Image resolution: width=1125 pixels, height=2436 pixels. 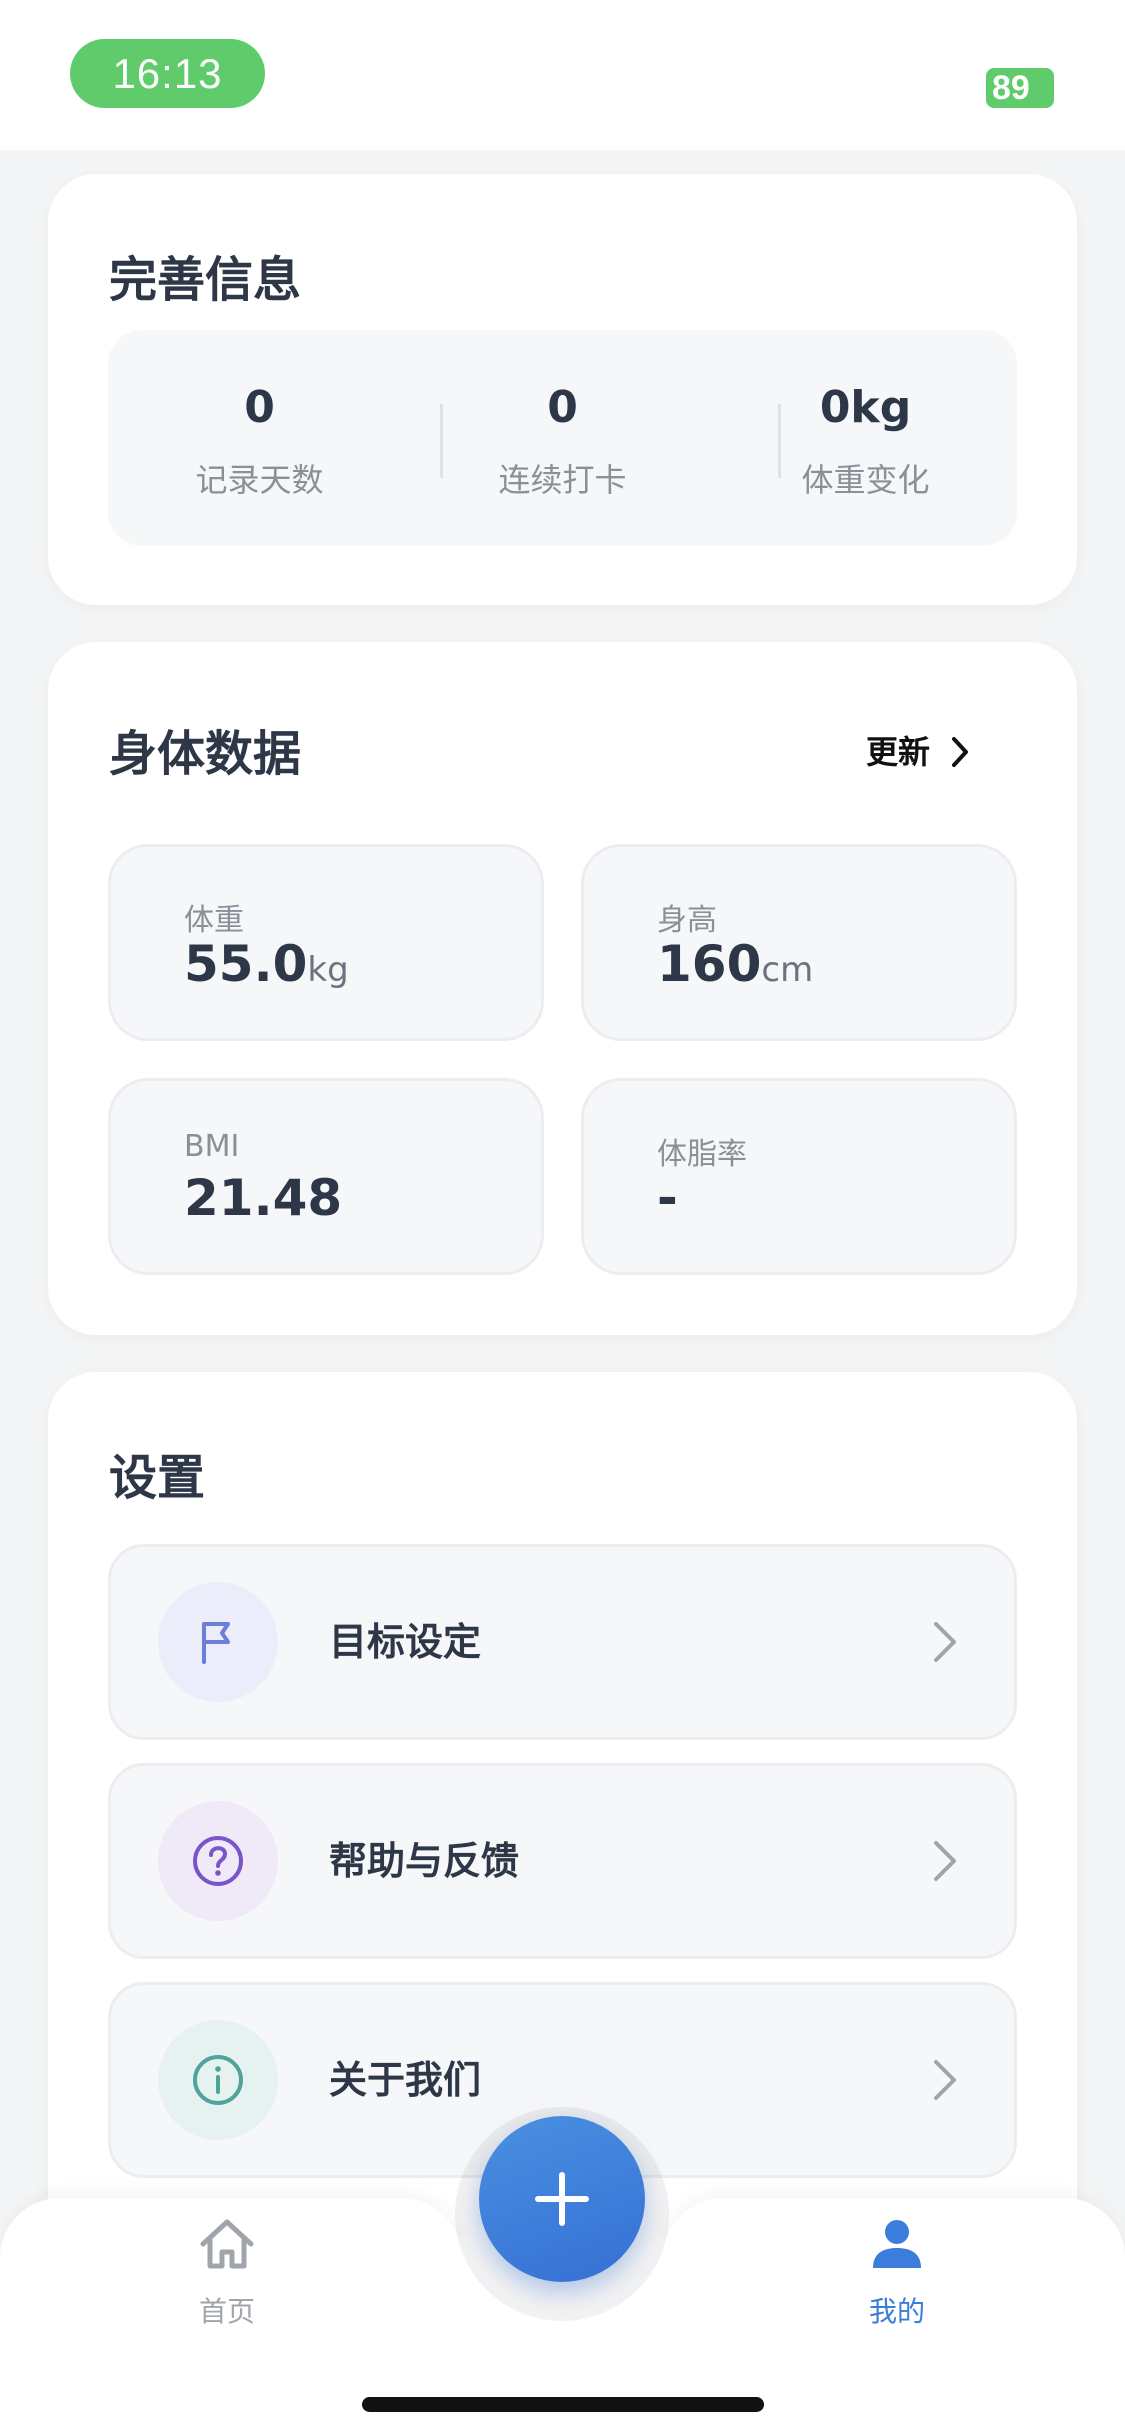 What do you see at coordinates (227, 2244) in the screenshot?
I see `home-icon` at bounding box center [227, 2244].